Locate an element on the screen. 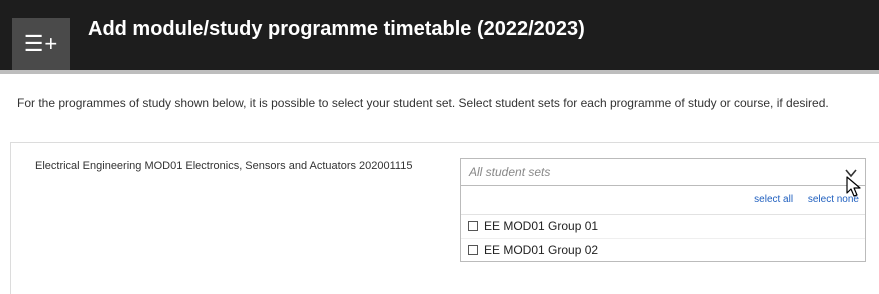 Image resolution: width=879 pixels, height=294 pixels. select-placeholder: All student sets is located at coordinates (510, 172).